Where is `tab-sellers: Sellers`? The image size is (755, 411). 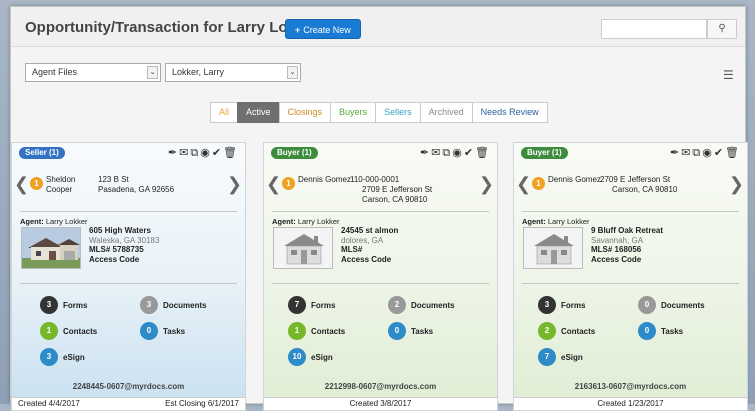
tab-sellers: Sellers is located at coordinates (398, 112).